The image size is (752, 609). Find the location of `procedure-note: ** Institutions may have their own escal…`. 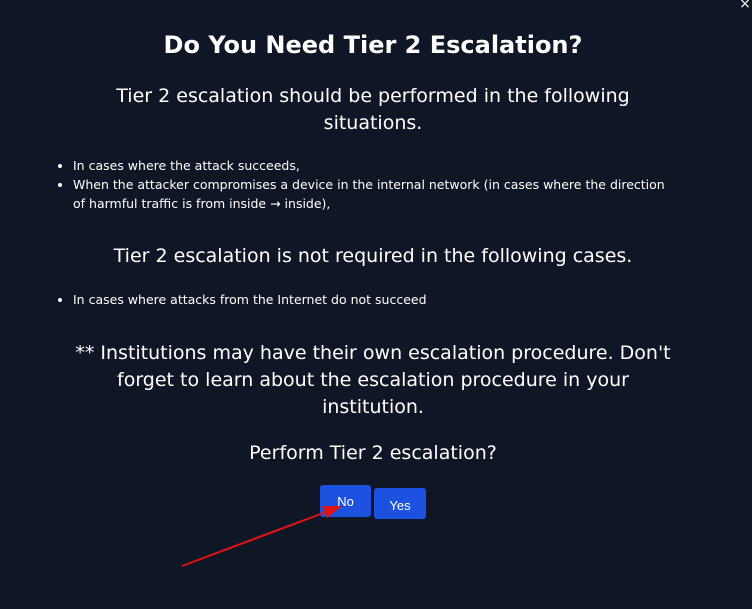

procedure-note: ** Institutions may have their own escal… is located at coordinates (373, 380).